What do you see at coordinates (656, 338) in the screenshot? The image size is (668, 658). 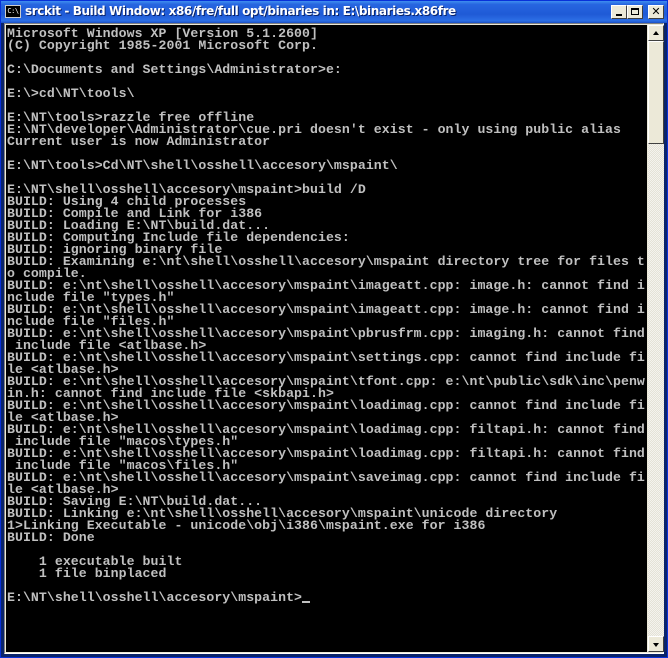 I see `vertical-scrollbar` at bounding box center [656, 338].